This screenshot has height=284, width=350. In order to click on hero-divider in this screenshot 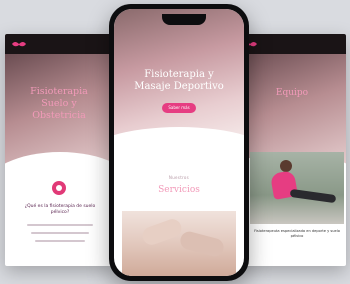, I will do `click(179, 142)`.